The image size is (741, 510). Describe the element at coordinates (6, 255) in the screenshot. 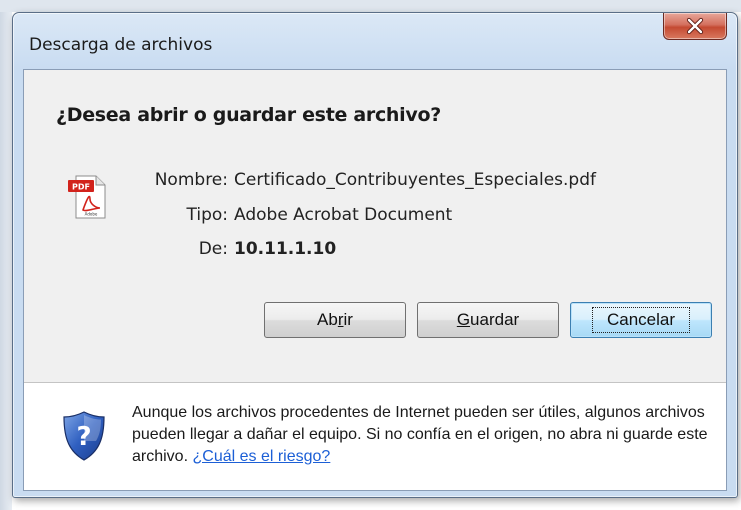

I see `background-left-edge` at that location.